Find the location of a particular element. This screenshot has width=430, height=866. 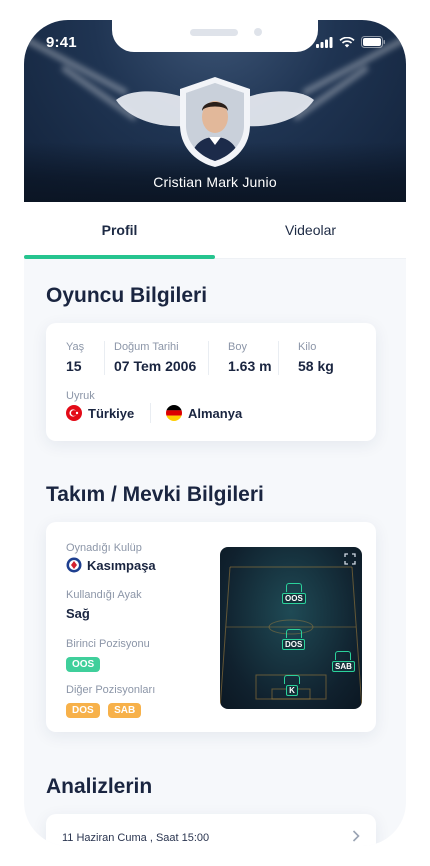

camera is located at coordinates (258, 32).